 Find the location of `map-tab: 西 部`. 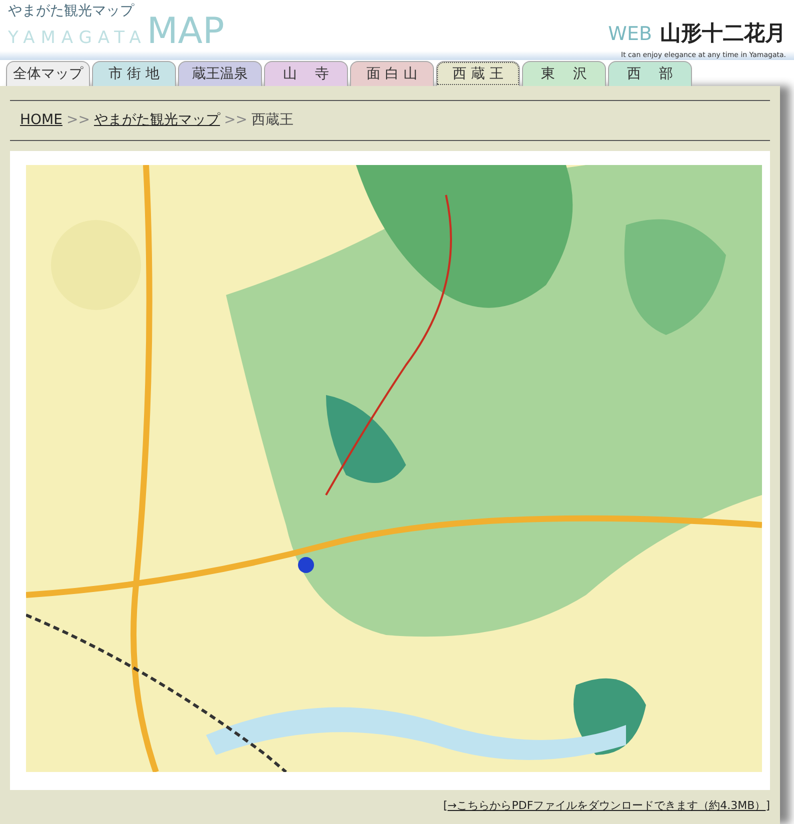

map-tab: 西 部 is located at coordinates (650, 73).